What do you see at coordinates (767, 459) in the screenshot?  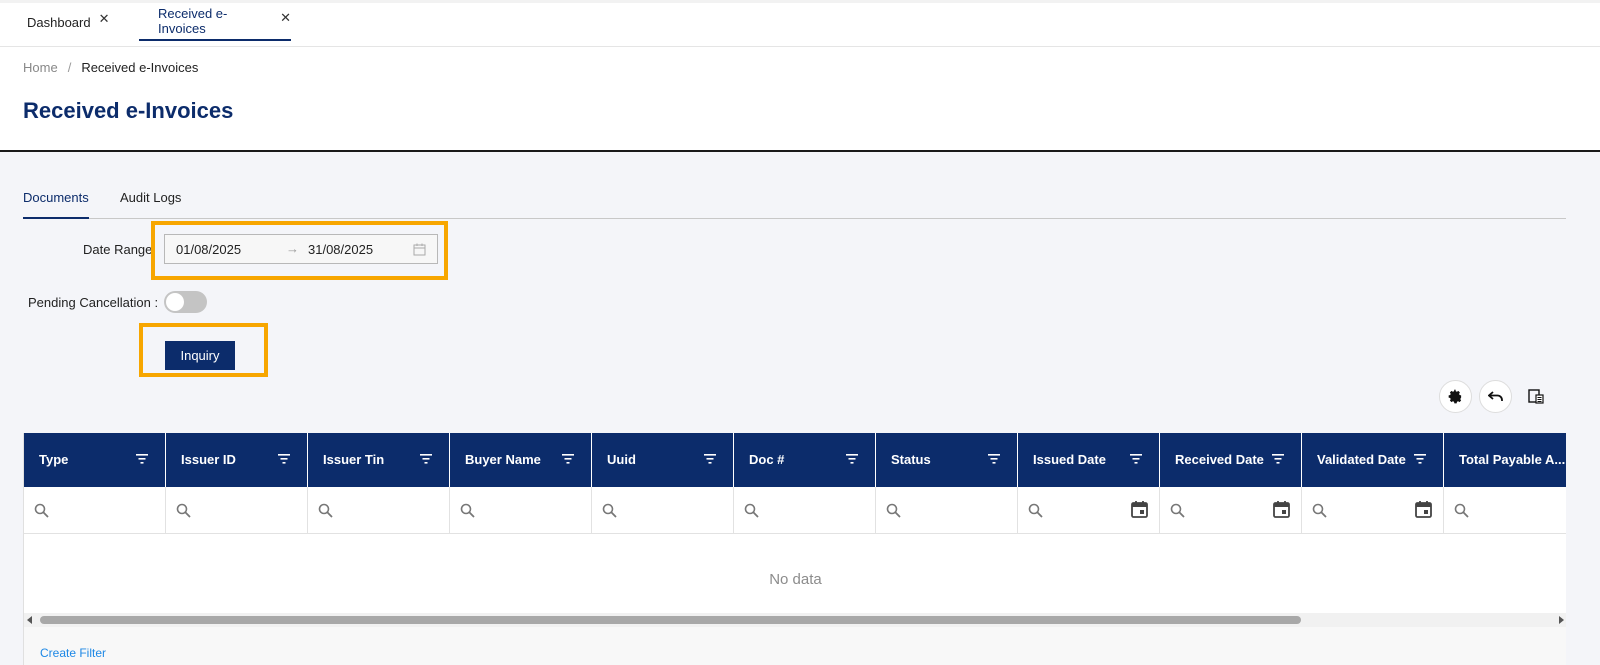 I see `column-label: Doc #` at bounding box center [767, 459].